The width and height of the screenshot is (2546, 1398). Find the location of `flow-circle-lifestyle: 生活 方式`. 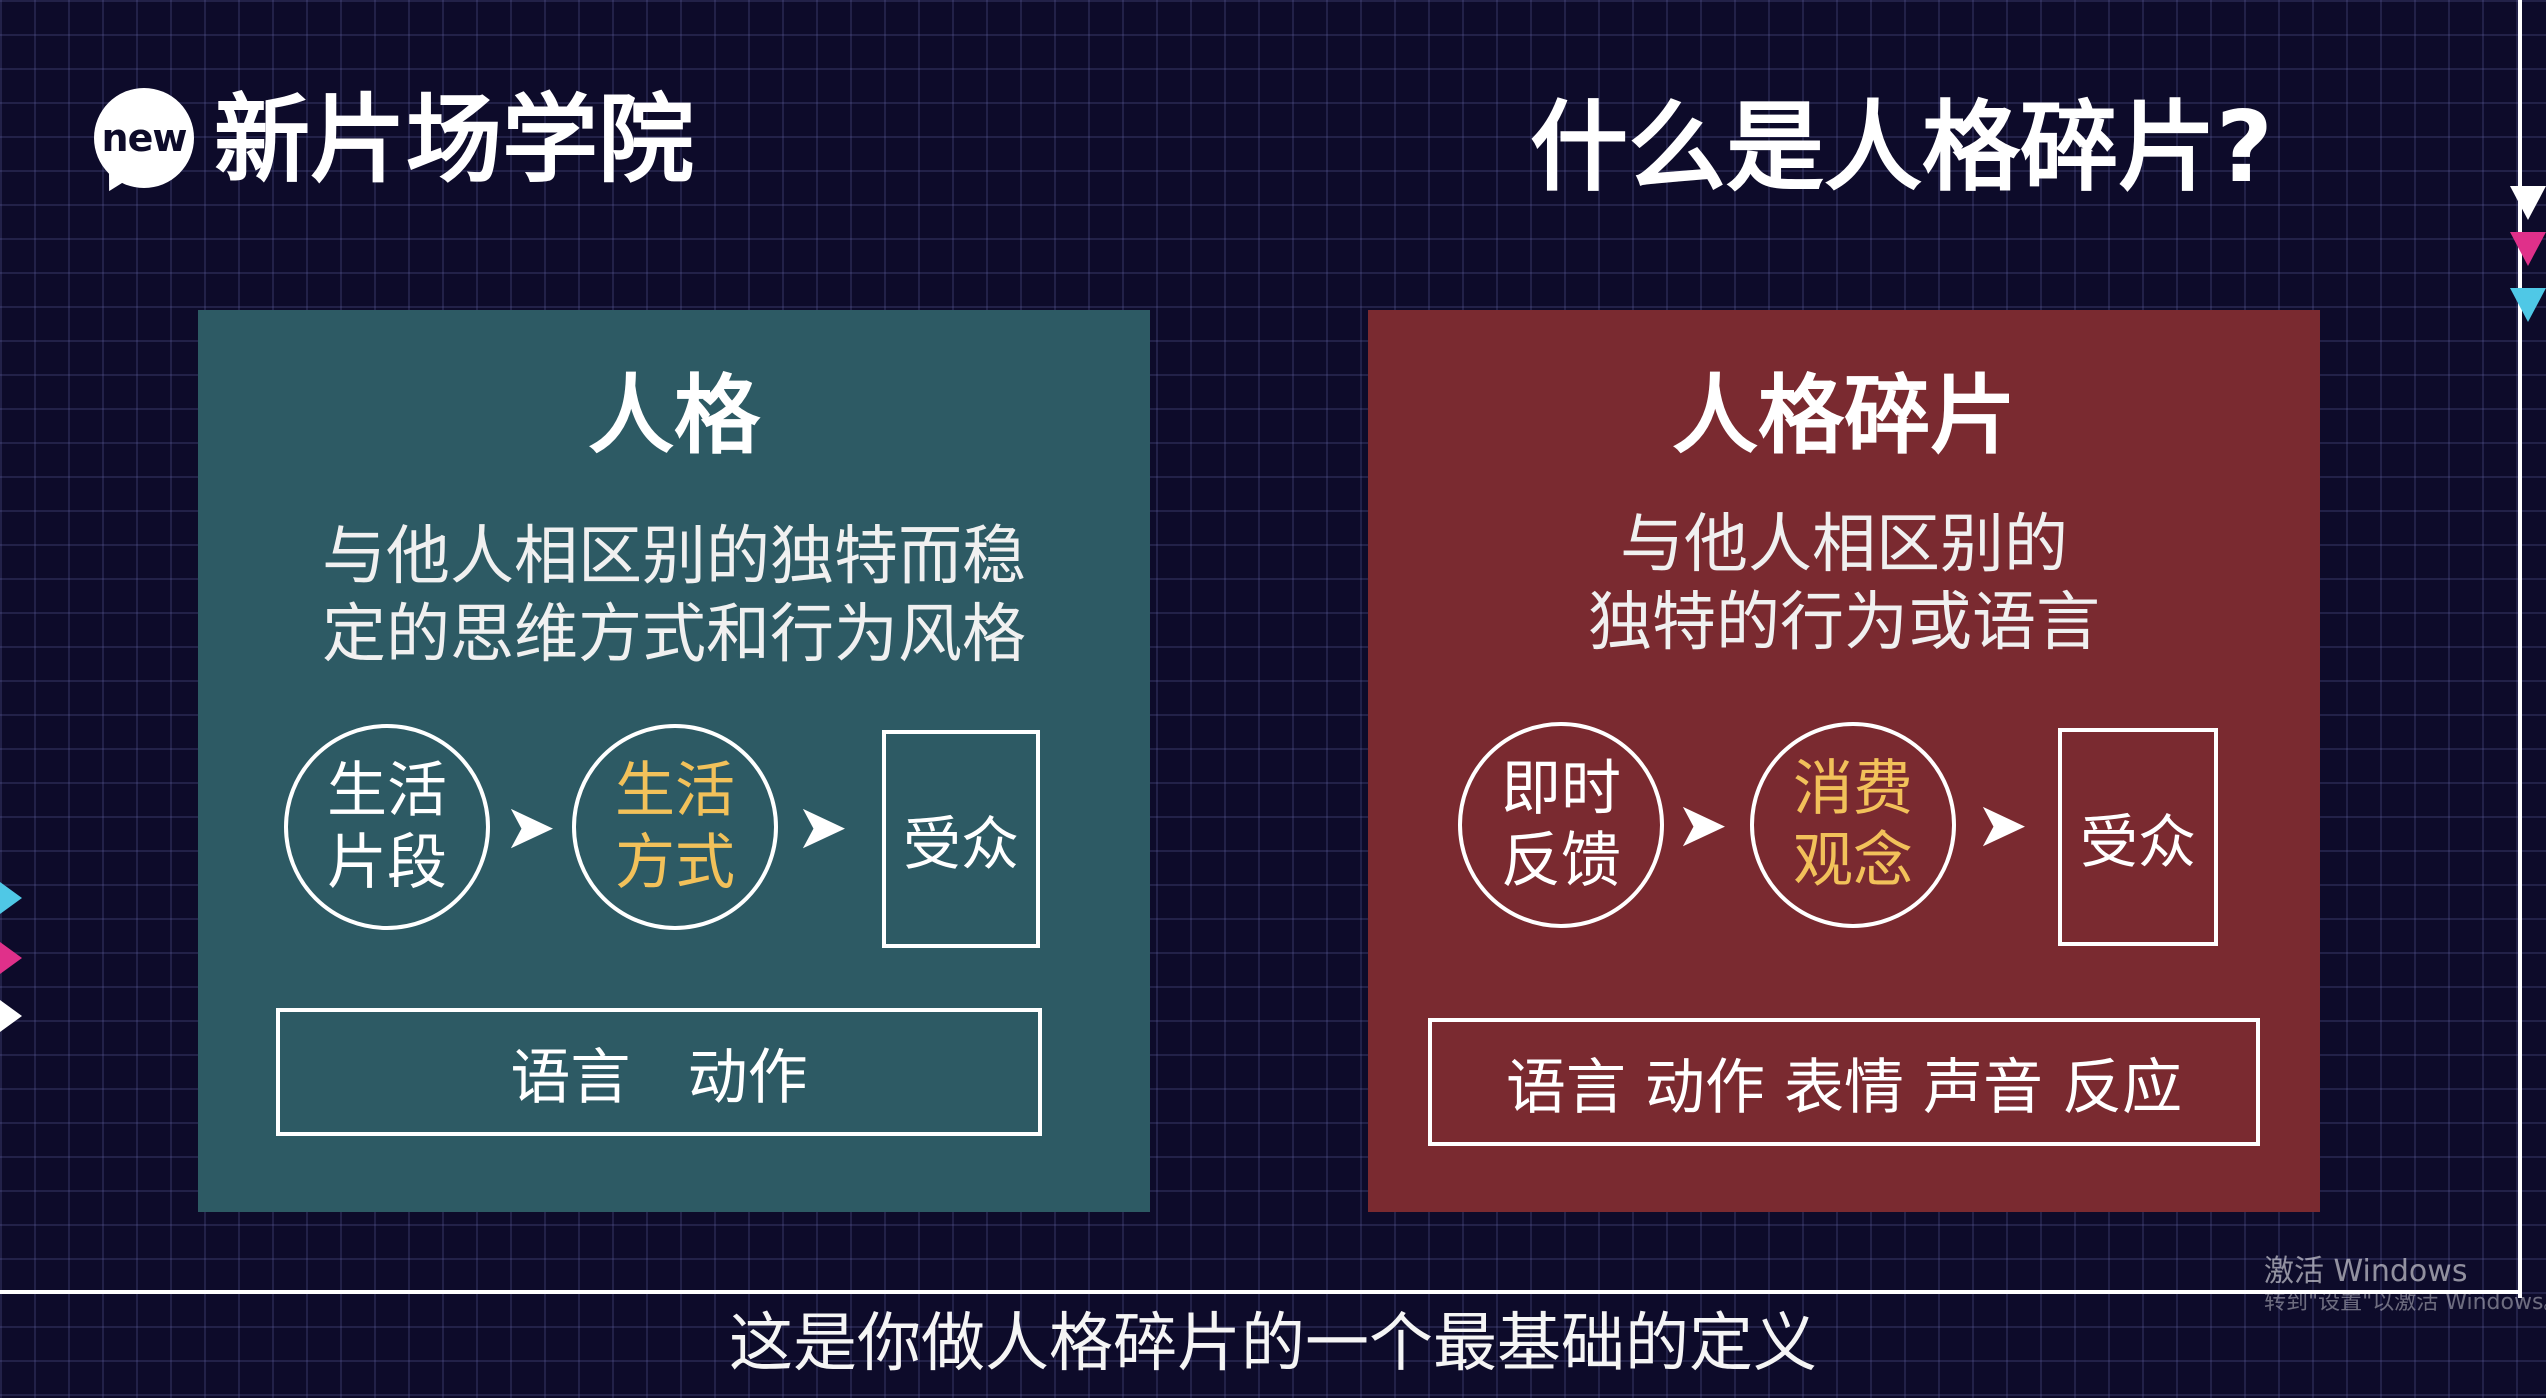

flow-circle-lifestyle: 生活 方式 is located at coordinates (675, 827).